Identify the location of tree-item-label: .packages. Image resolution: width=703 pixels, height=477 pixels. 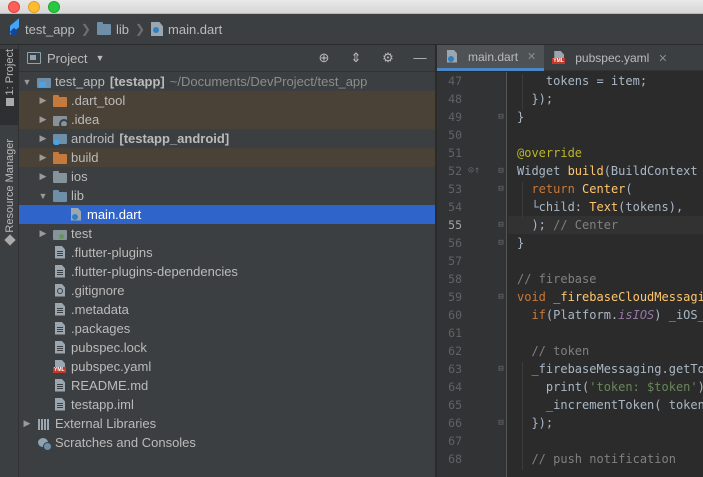
(101, 328).